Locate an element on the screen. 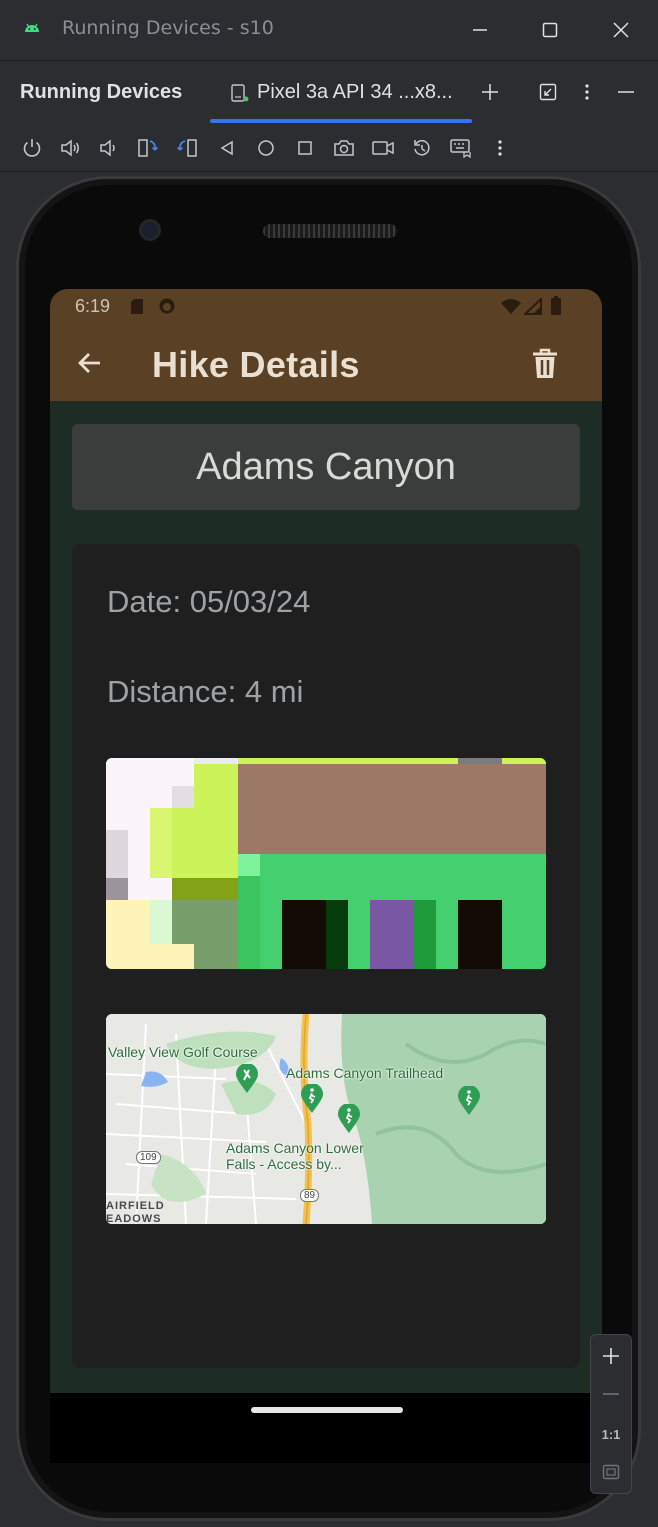 The width and height of the screenshot is (658, 1527). minimize-panel-icon is located at coordinates (626, 92).